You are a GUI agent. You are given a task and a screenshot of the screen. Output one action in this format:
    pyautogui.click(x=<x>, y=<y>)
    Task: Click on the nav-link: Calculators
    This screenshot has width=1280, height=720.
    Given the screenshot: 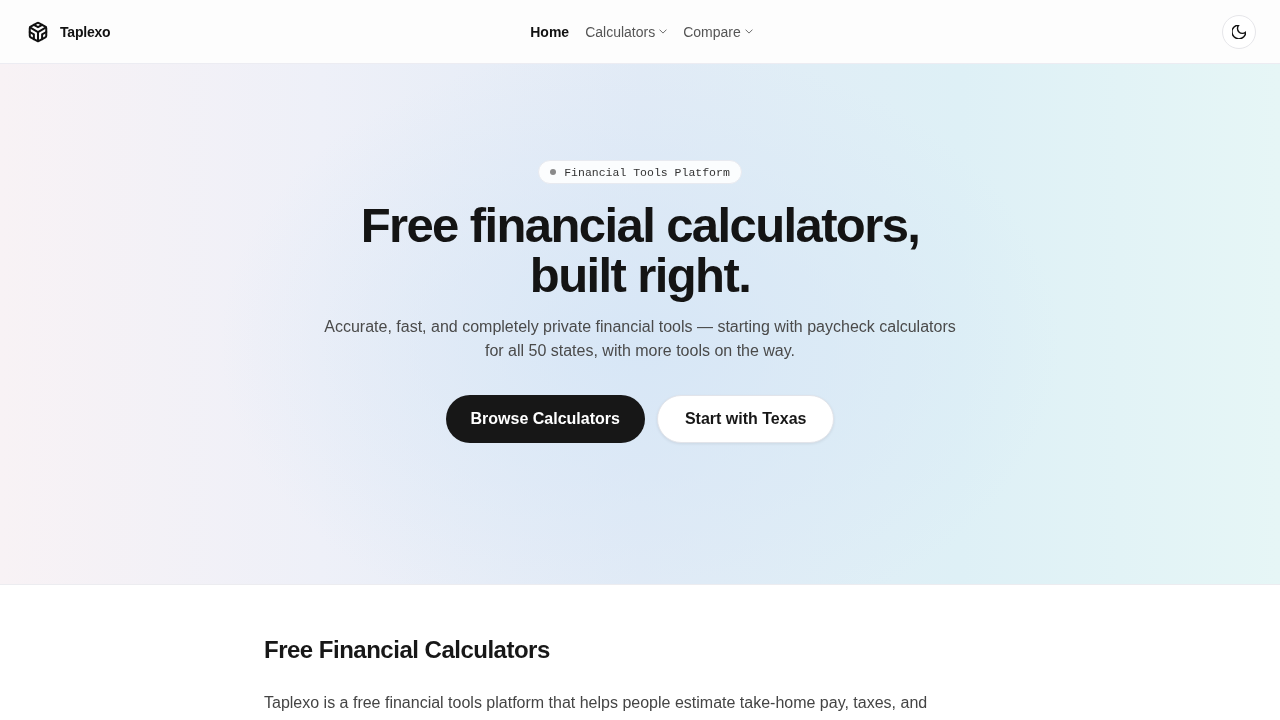 What is the action you would take?
    pyautogui.click(x=626, y=31)
    